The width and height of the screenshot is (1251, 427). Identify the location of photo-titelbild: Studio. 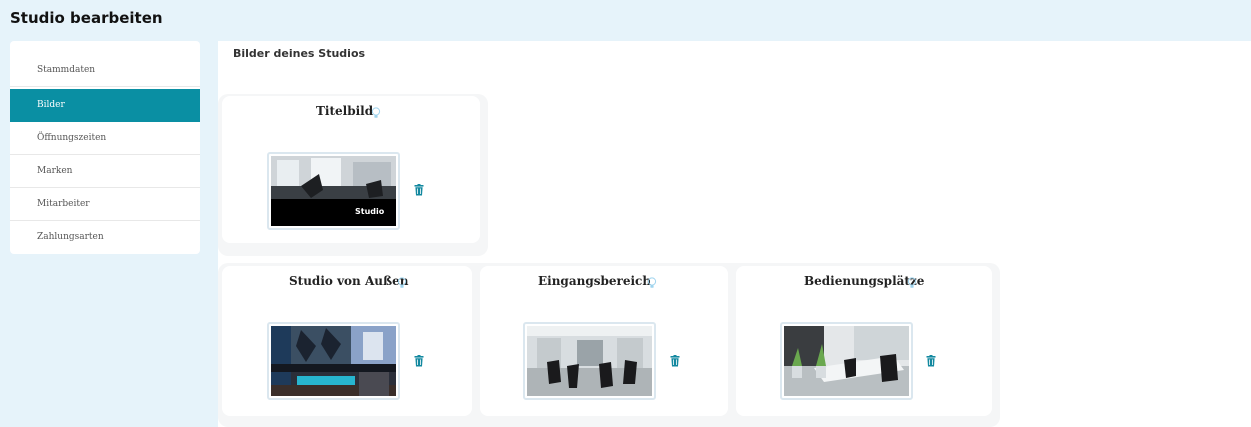
(333, 191).